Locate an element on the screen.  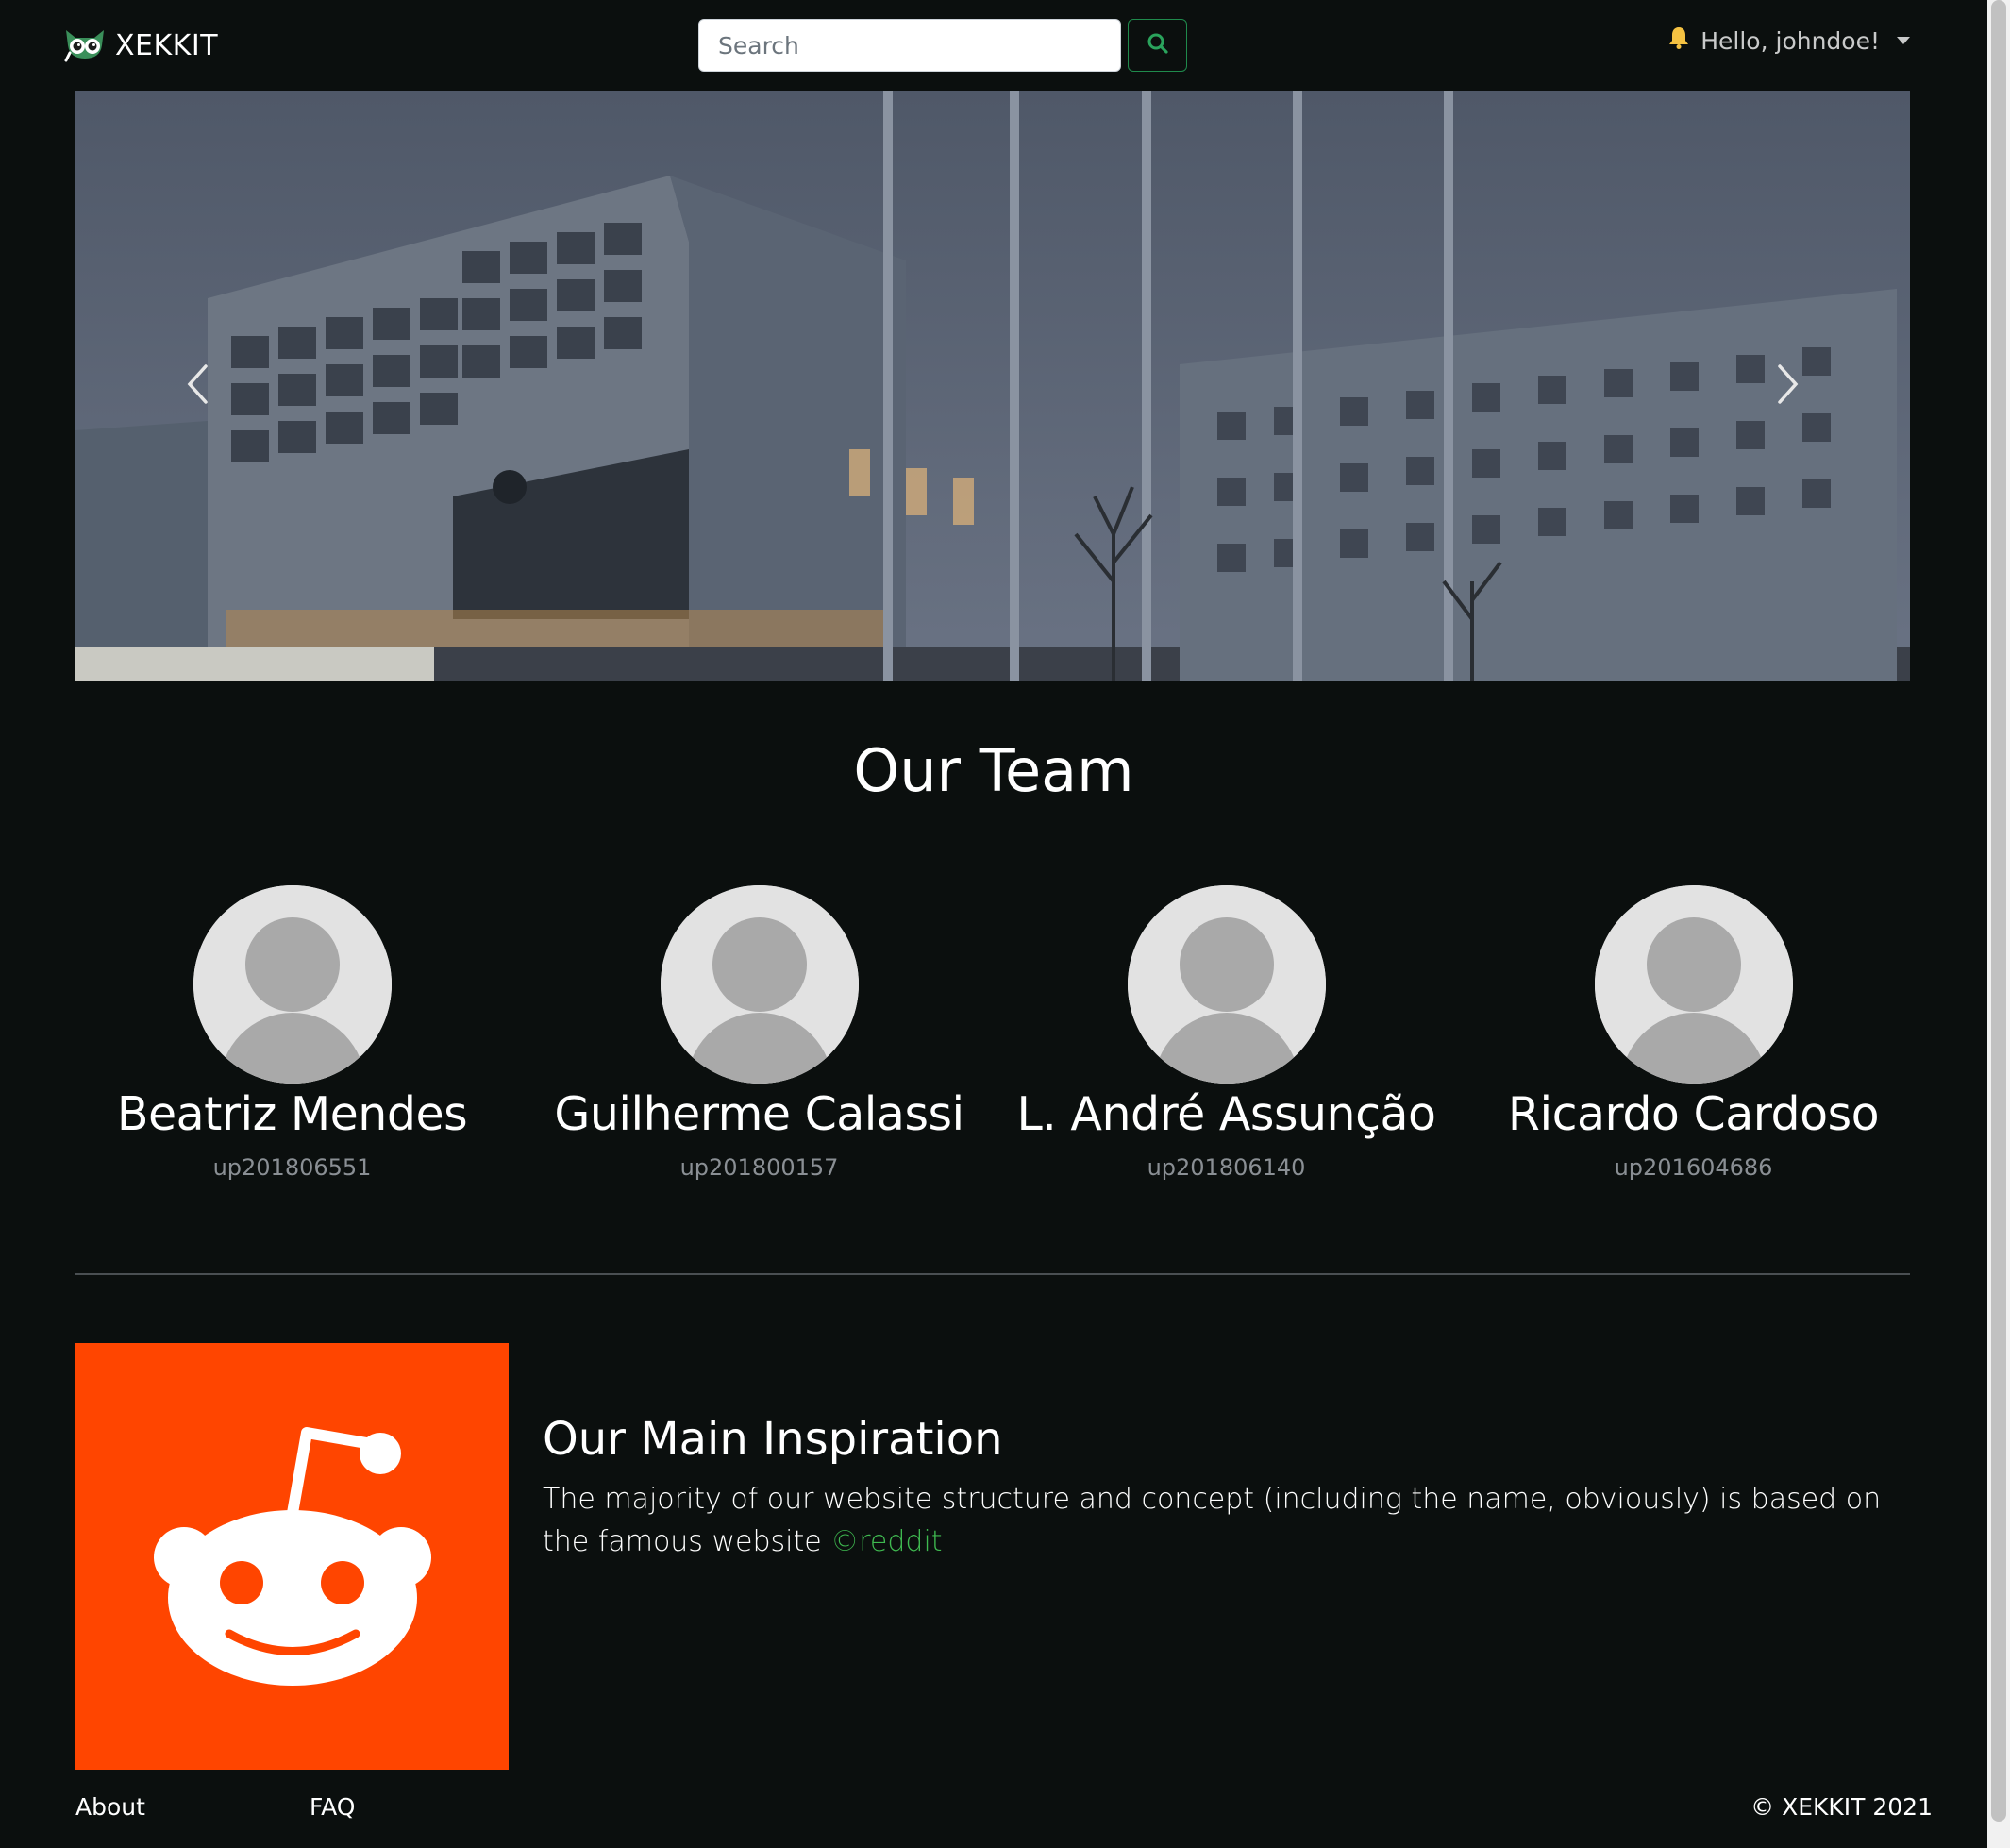
reddit-link: ©reddit is located at coordinates (886, 1541).